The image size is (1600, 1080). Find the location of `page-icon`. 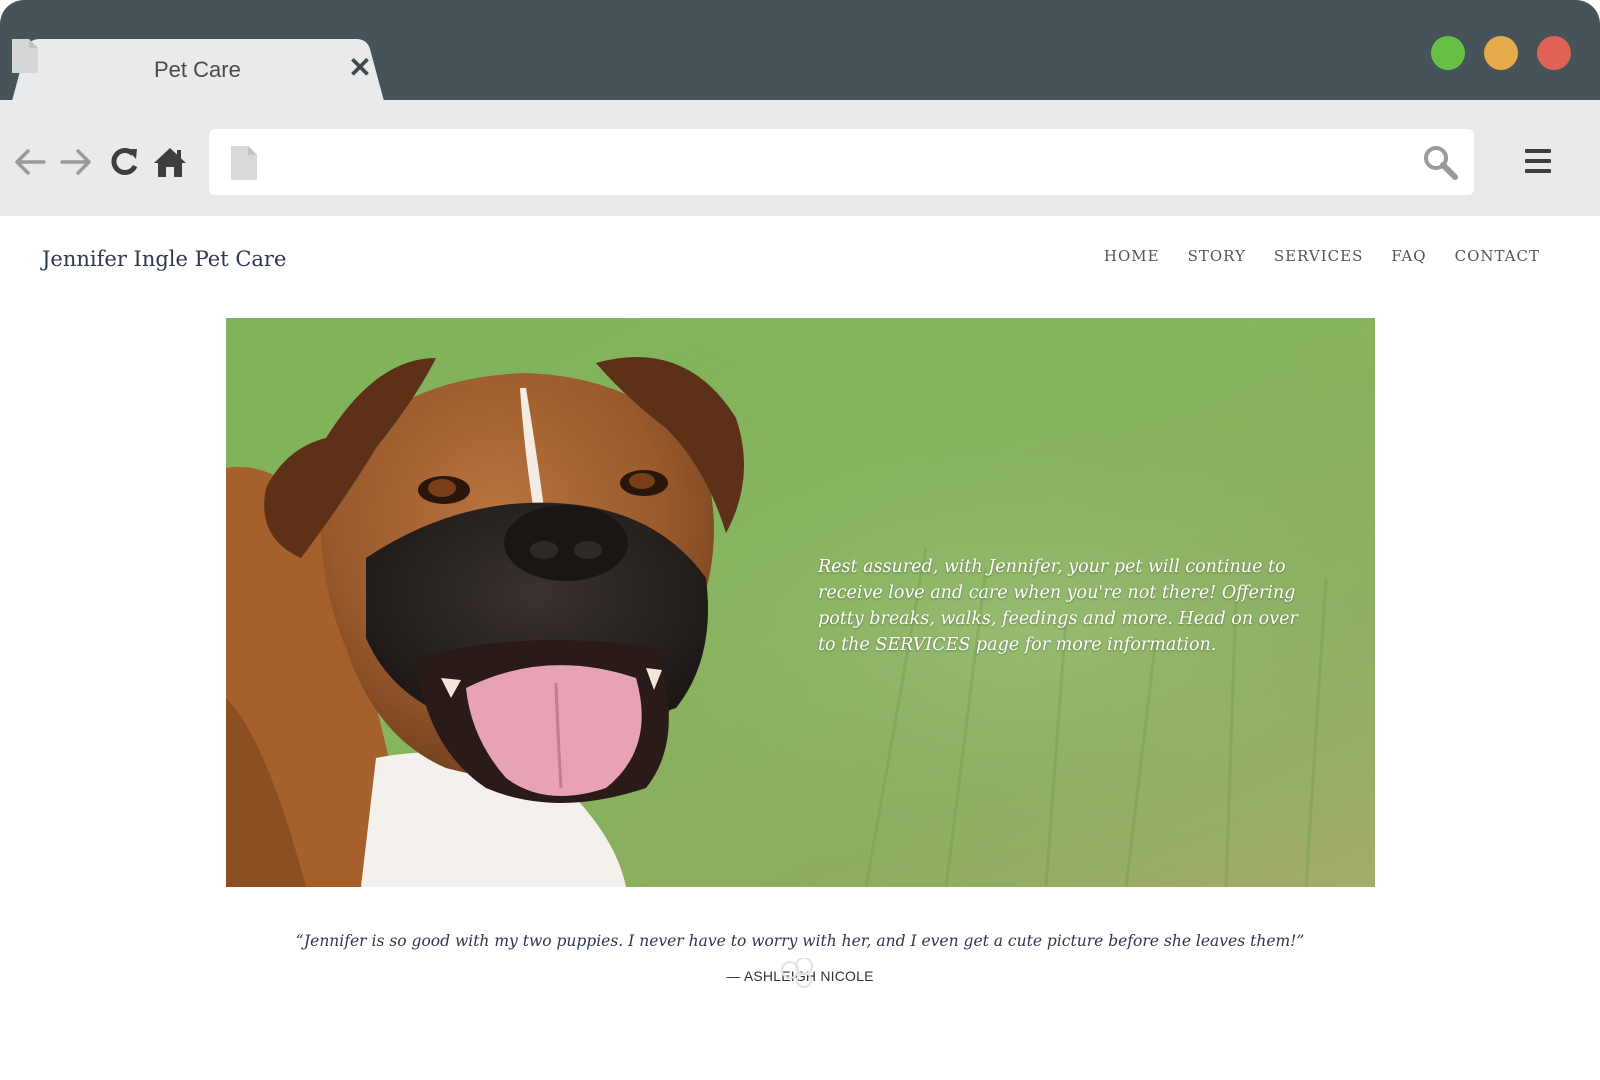

page-icon is located at coordinates (244, 163).